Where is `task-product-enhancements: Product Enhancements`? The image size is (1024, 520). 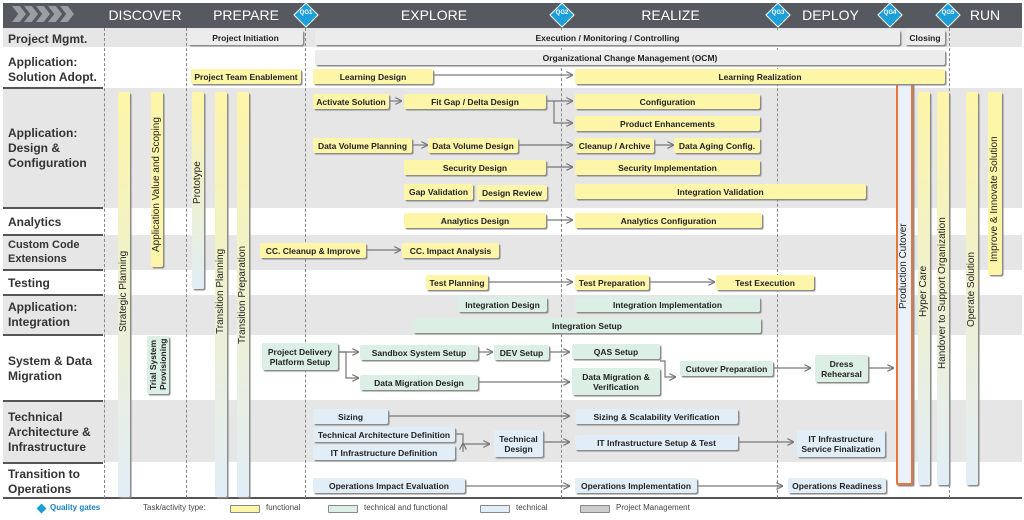
task-product-enhancements: Product Enhancements is located at coordinates (667, 123).